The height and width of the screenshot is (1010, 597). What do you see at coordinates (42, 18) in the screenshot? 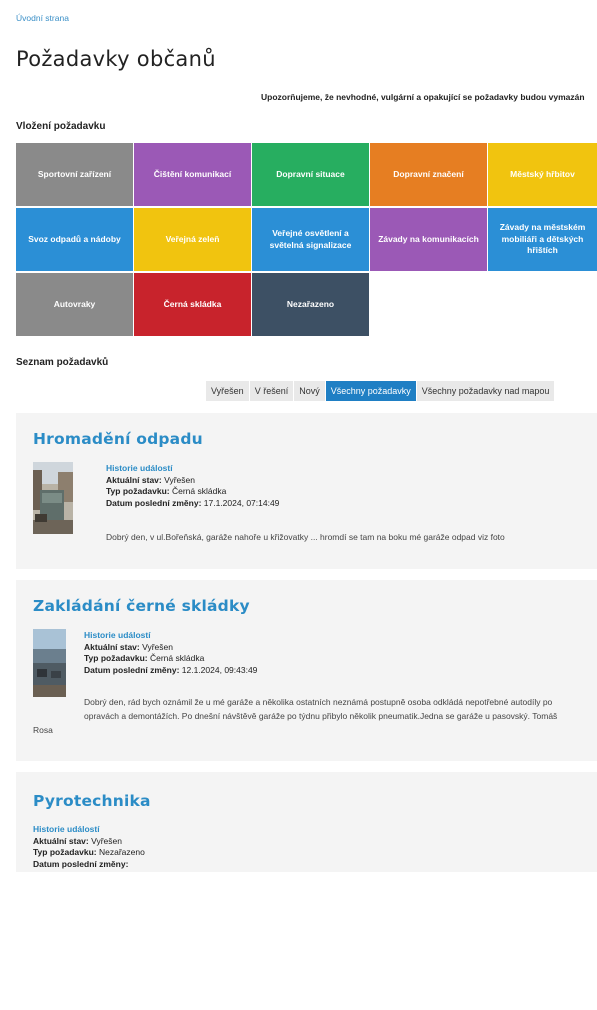
I see `breadcrumb-home: Úvodní strana` at bounding box center [42, 18].